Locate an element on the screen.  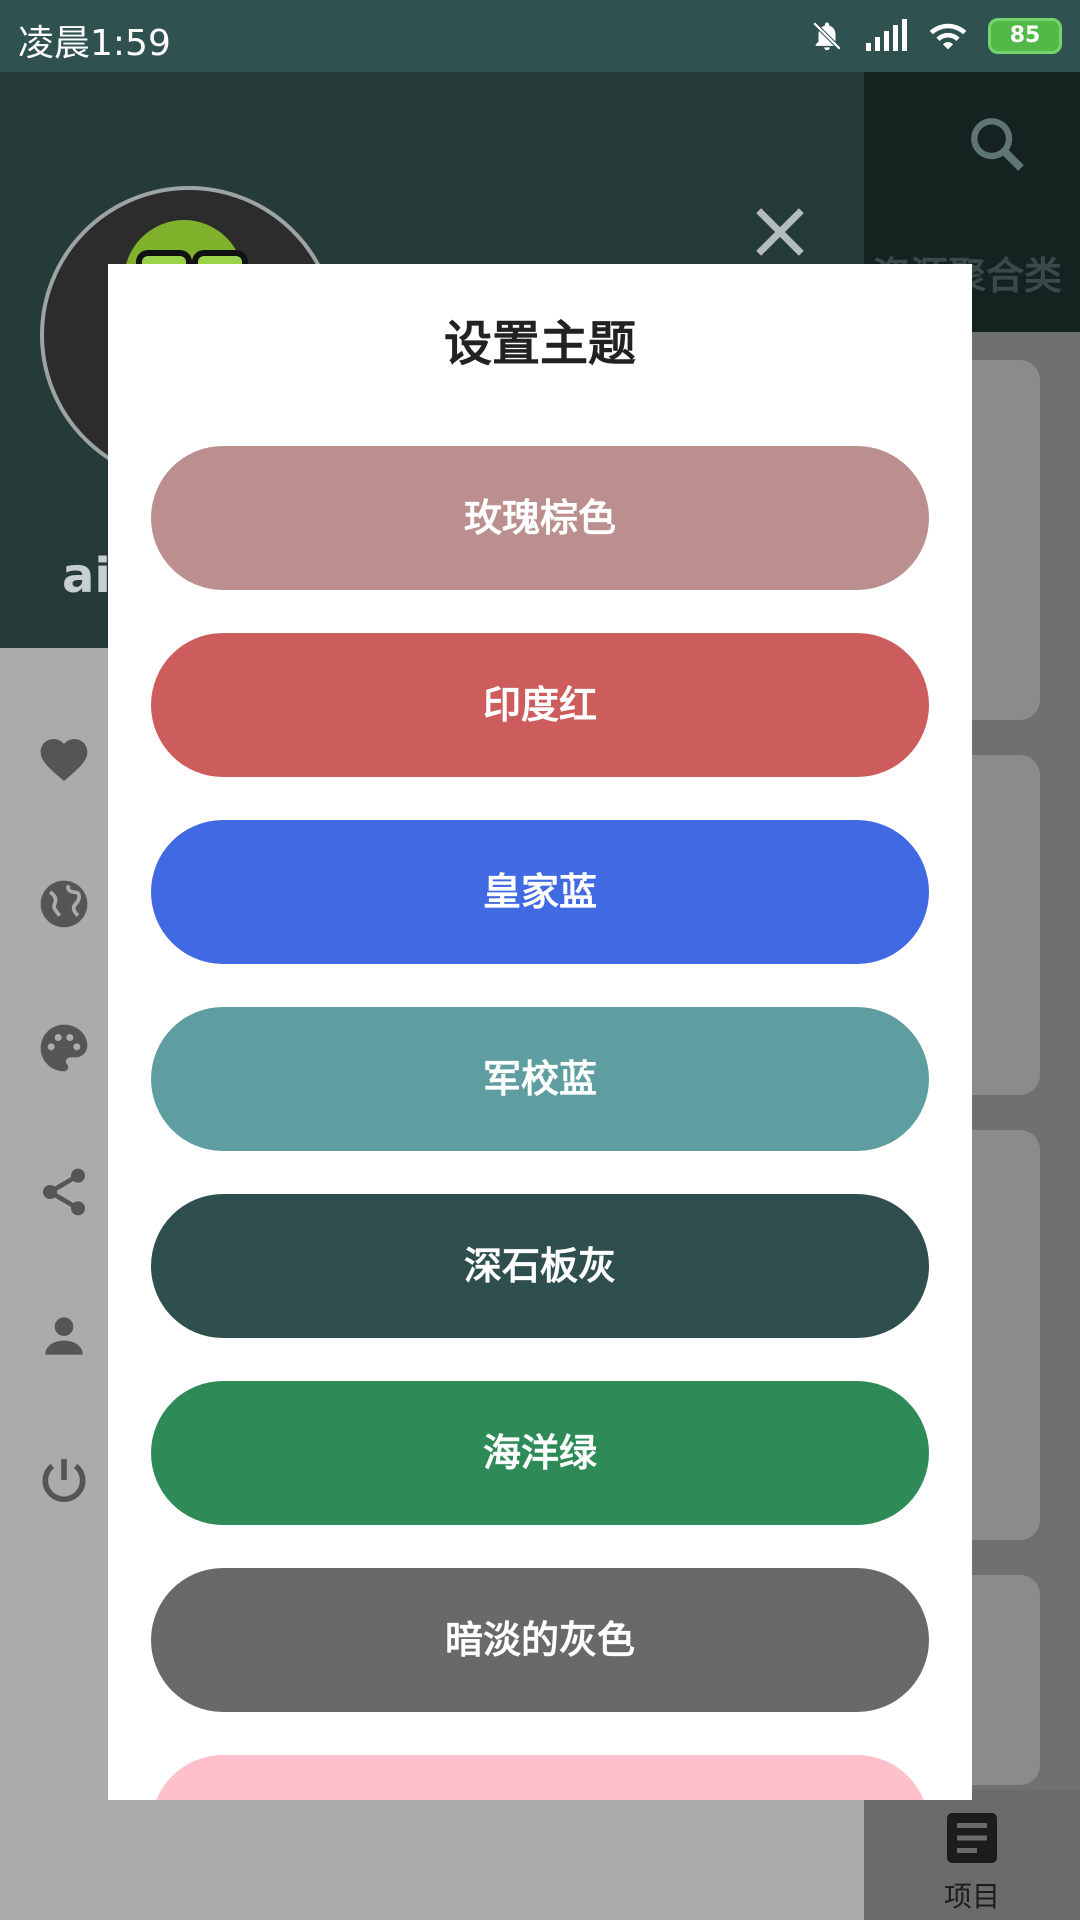
theme-button: 玫瑰棕色 is located at coordinates (540, 518).